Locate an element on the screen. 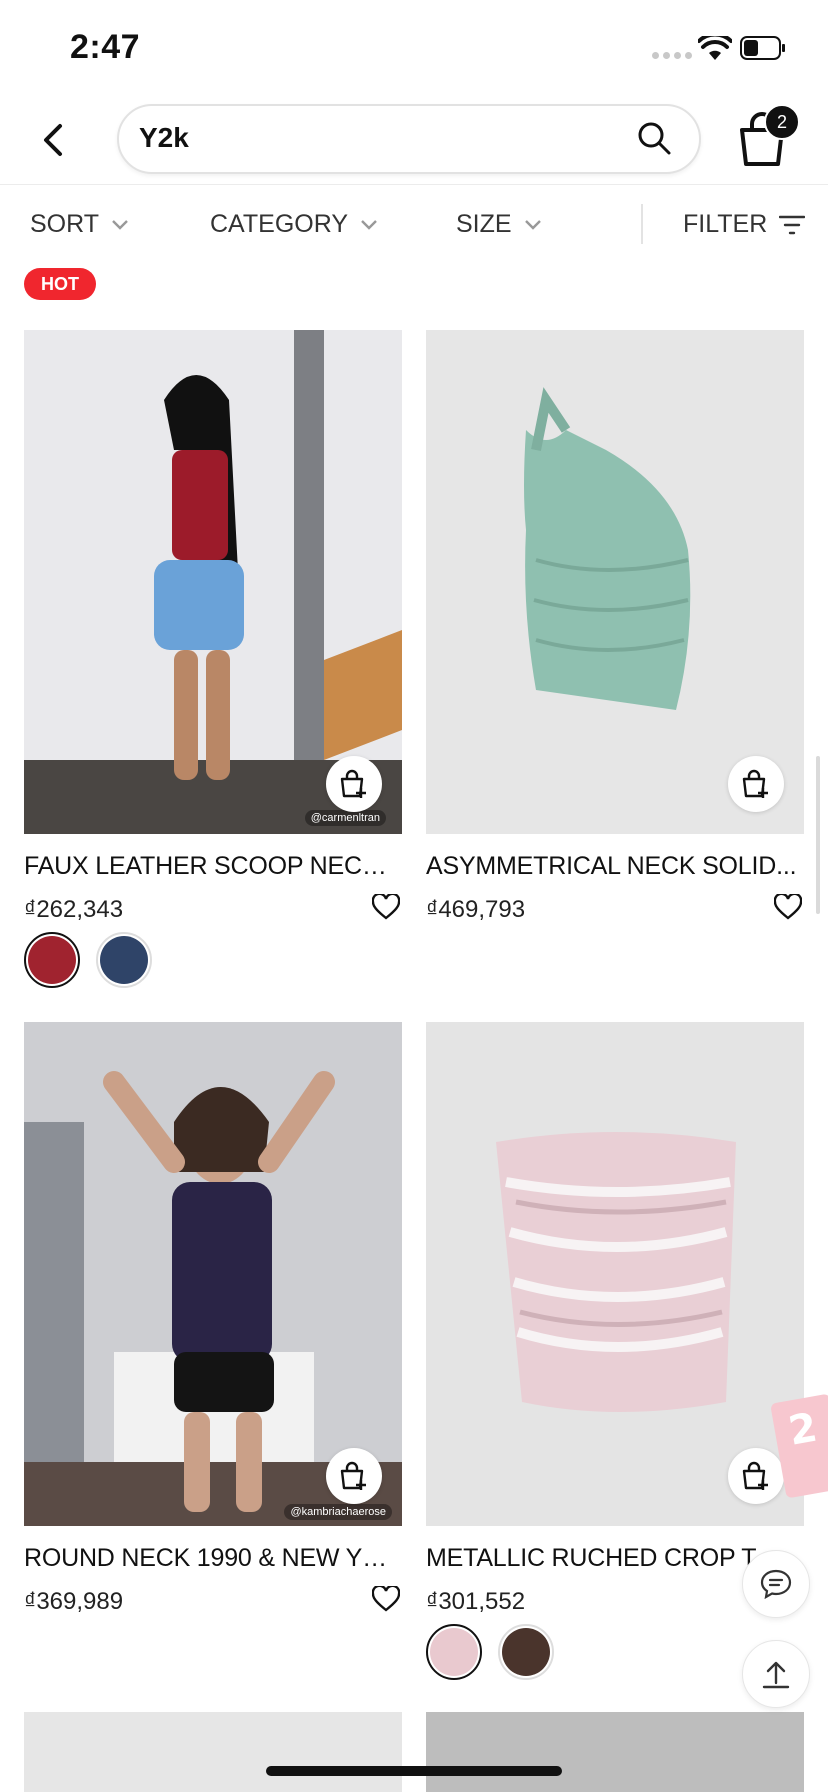 The image size is (828, 1792). search-icon is located at coordinates (654, 138).